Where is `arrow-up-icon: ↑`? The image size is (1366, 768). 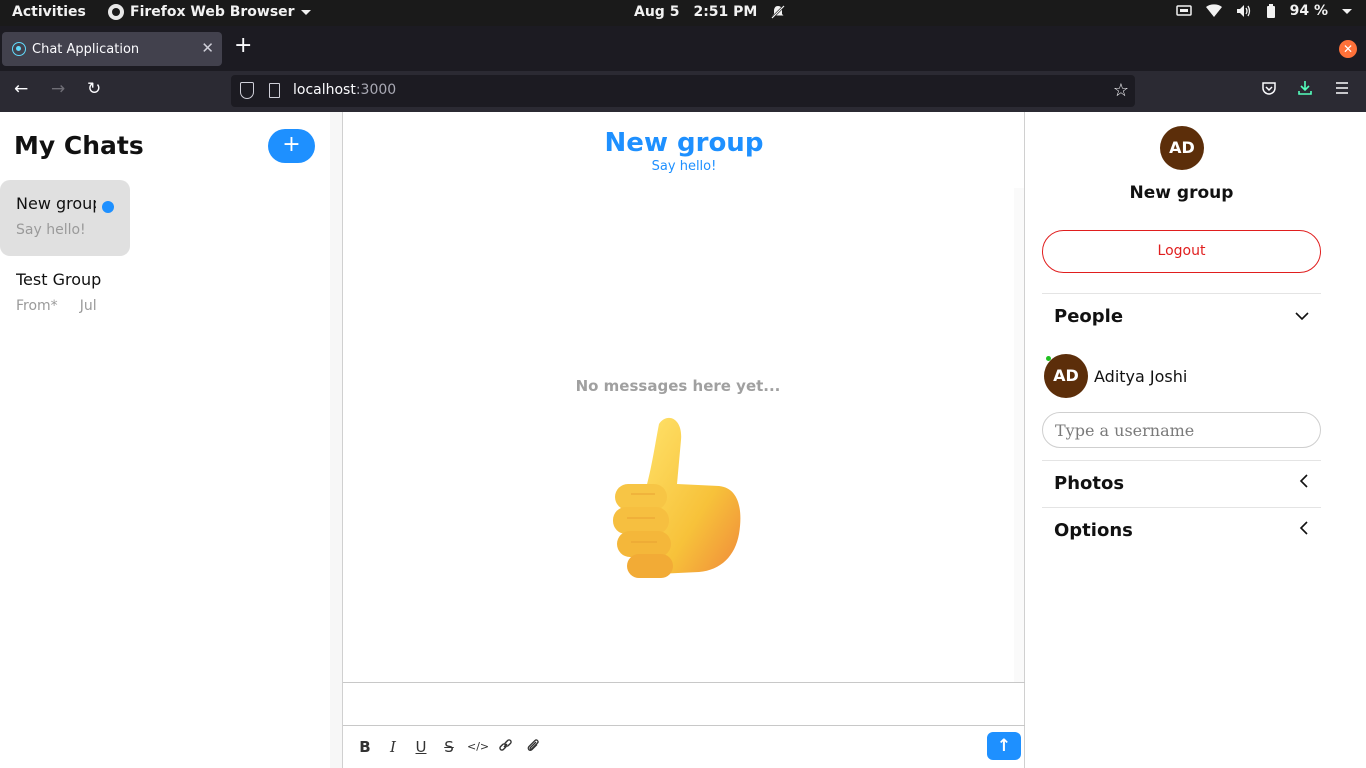 arrow-up-icon: ↑ is located at coordinates (1004, 746).